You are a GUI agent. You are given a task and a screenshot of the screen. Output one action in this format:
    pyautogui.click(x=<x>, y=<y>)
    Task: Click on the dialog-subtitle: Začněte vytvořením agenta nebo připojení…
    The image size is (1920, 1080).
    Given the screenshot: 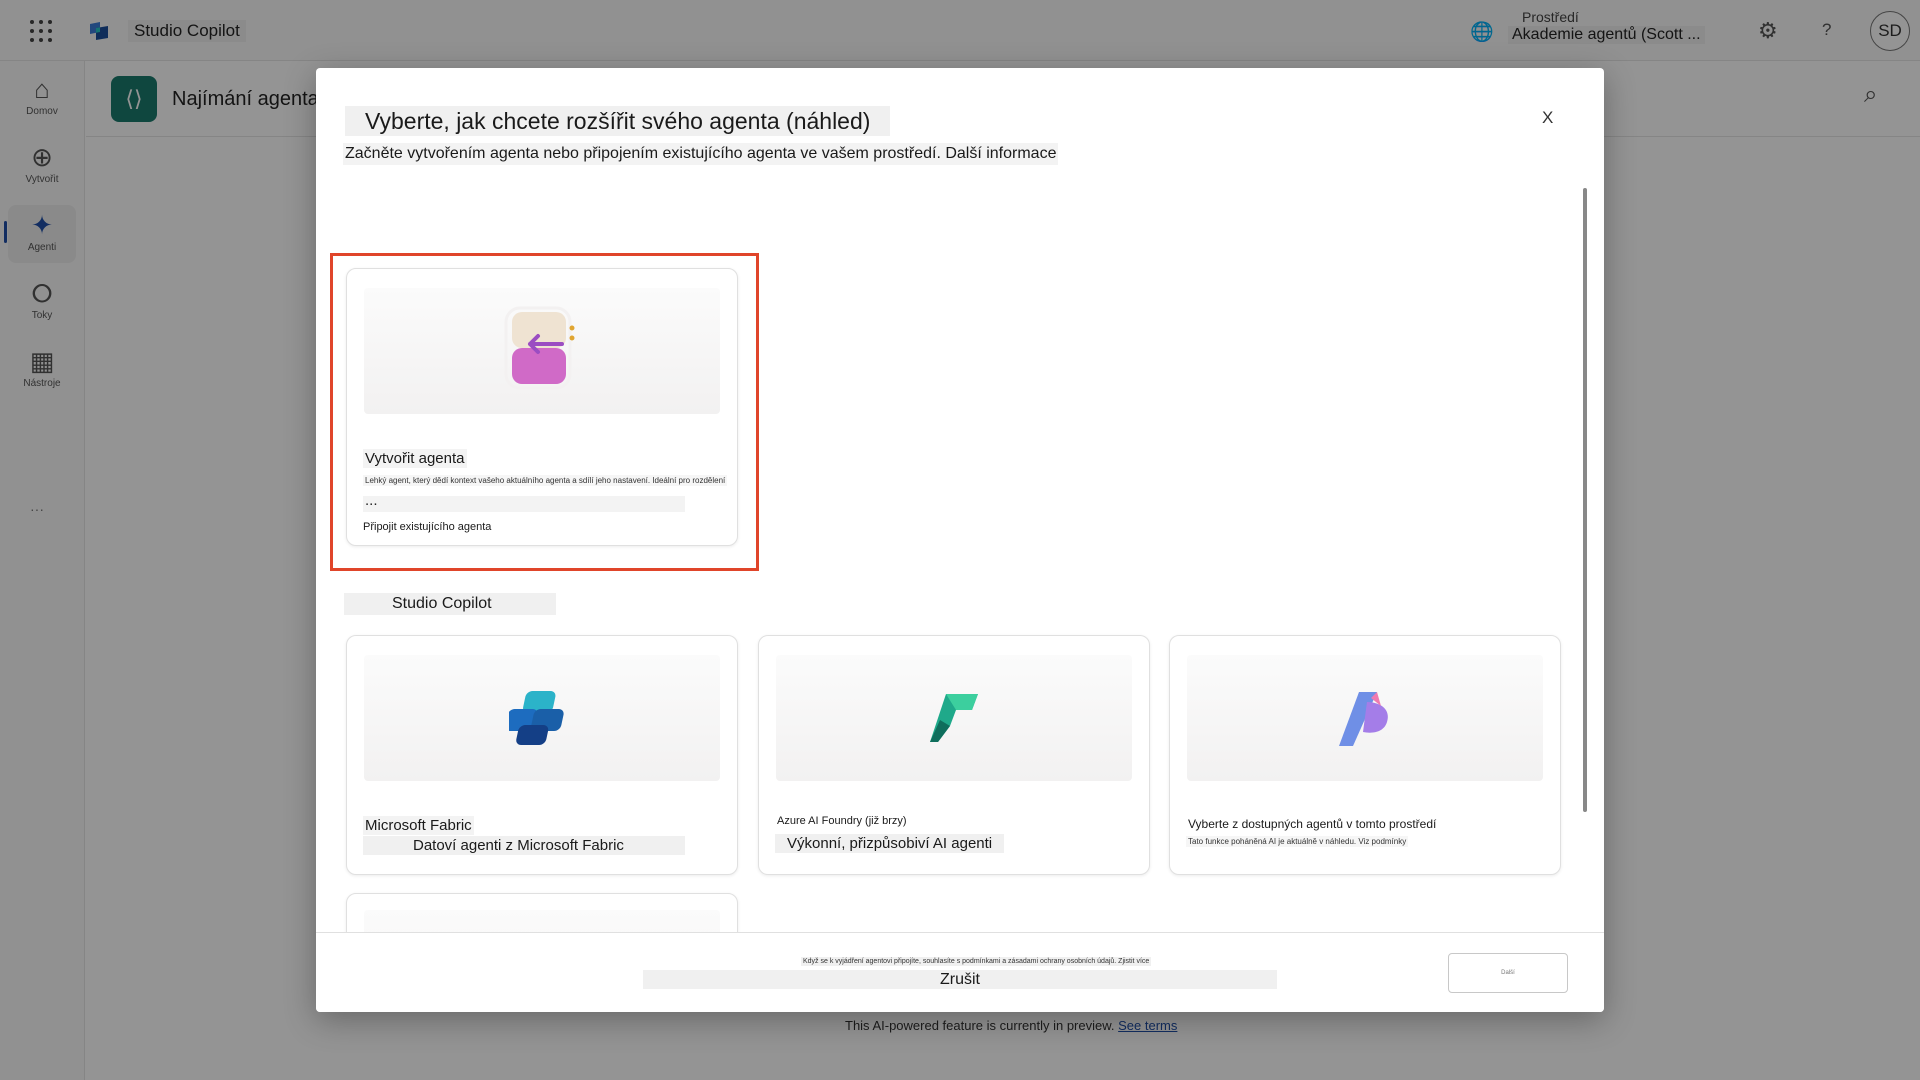 What is the action you would take?
    pyautogui.click(x=701, y=154)
    